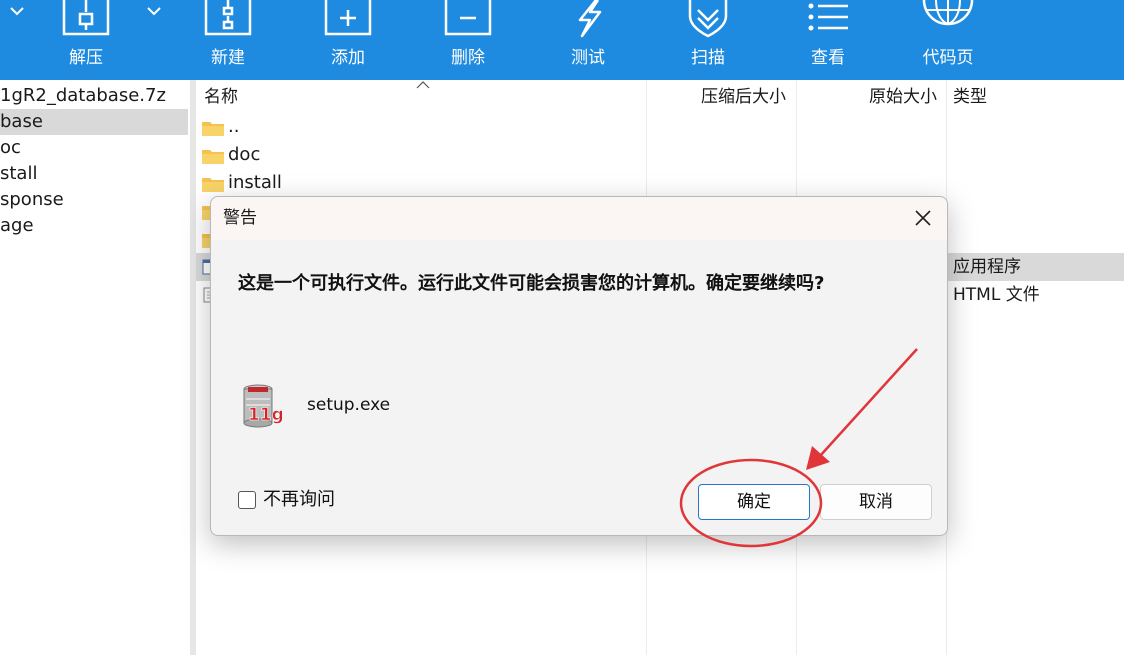 Image resolution: width=1124 pixels, height=655 pixels. Describe the element at coordinates (948, 40) in the screenshot. I see `toolbar-codepage-button: 代码页` at that location.